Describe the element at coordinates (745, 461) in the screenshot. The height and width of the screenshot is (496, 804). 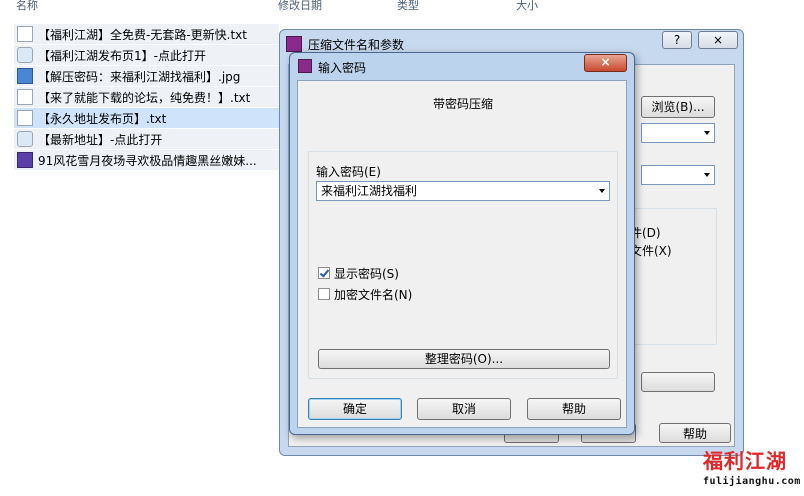
I see `watermark-brand: 福利江湖` at that location.